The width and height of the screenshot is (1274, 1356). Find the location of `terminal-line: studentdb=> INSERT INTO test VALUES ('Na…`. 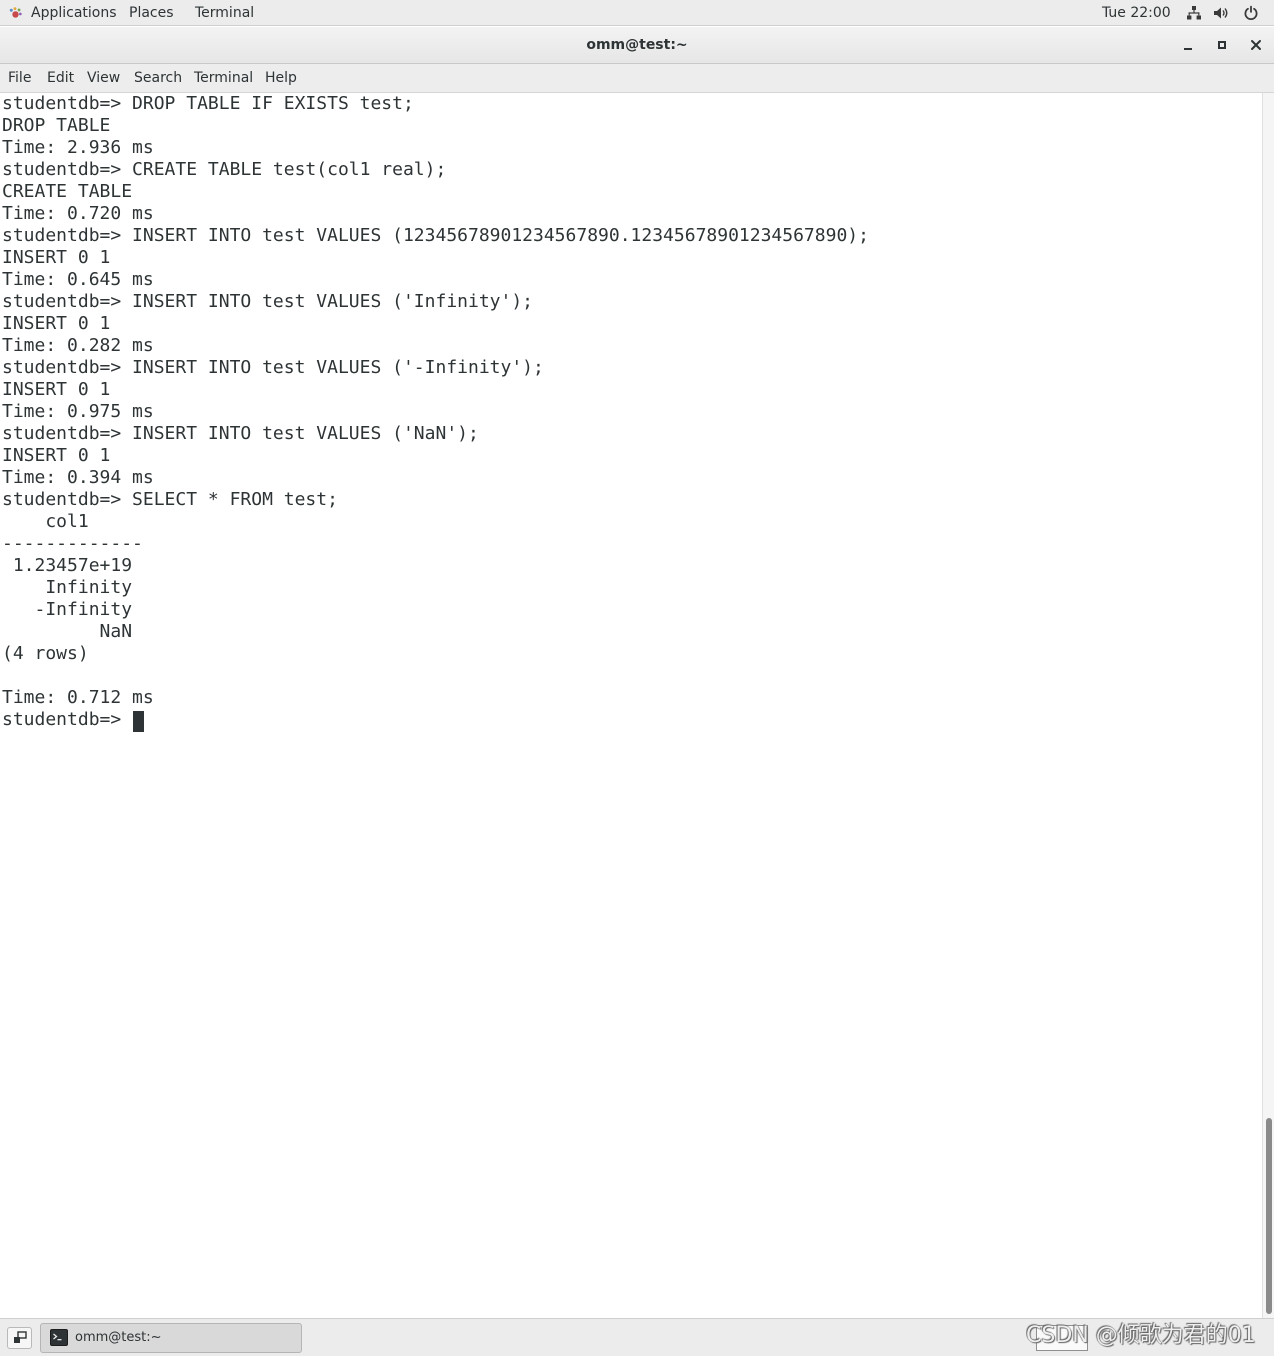

terminal-line: studentdb=> INSERT INTO test VALUES ('Na… is located at coordinates (240, 433).